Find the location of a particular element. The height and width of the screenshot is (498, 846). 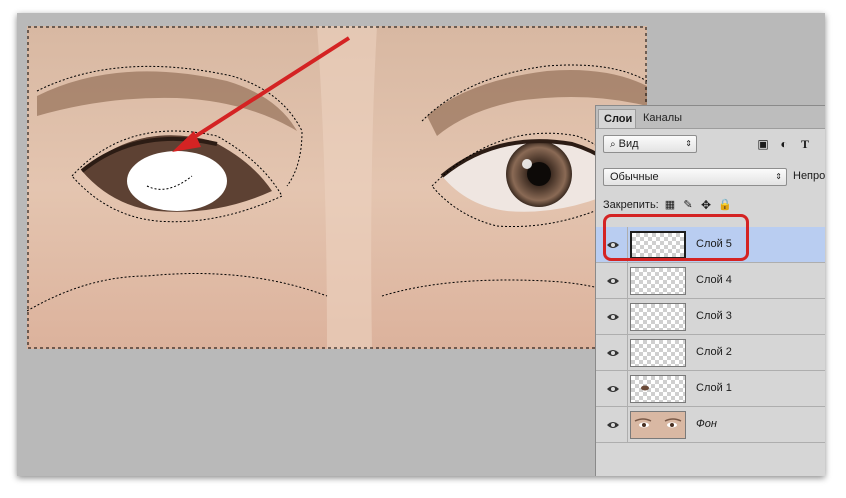

layer-filter-select: ⌕ Вид ⇕ is located at coordinates (650, 144).